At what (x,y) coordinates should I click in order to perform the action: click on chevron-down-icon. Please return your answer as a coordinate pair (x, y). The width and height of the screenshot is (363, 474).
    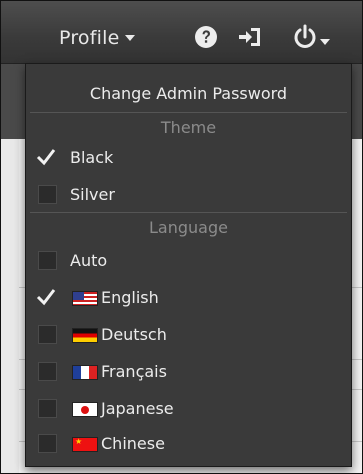
    Looking at the image, I should click on (130, 37).